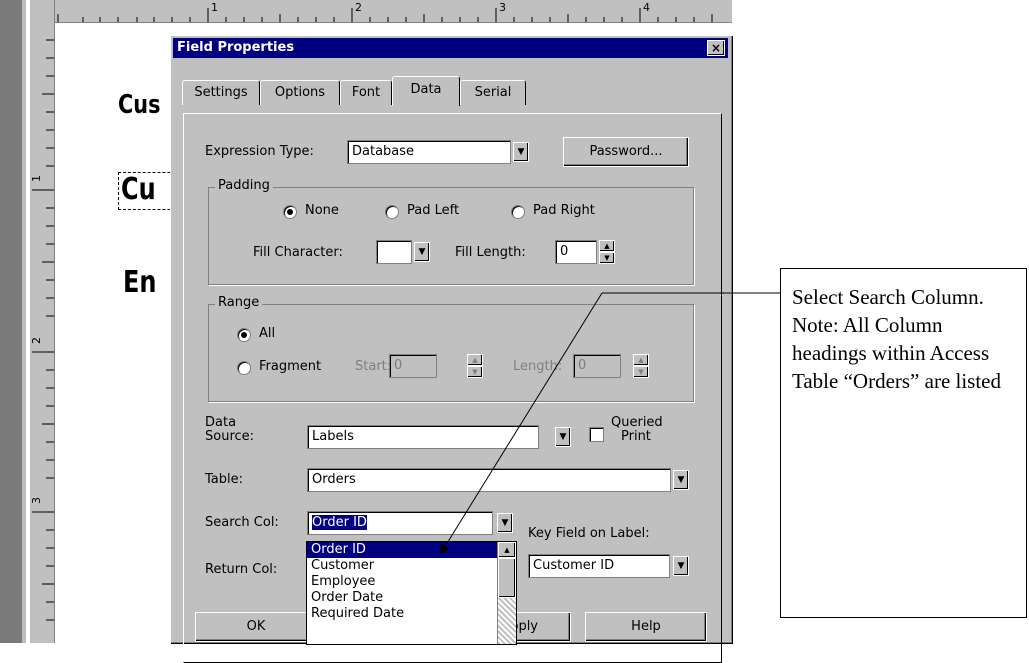 This screenshot has height=663, width=1029. Describe the element at coordinates (426, 91) in the screenshot. I see `tab-data: Data` at that location.